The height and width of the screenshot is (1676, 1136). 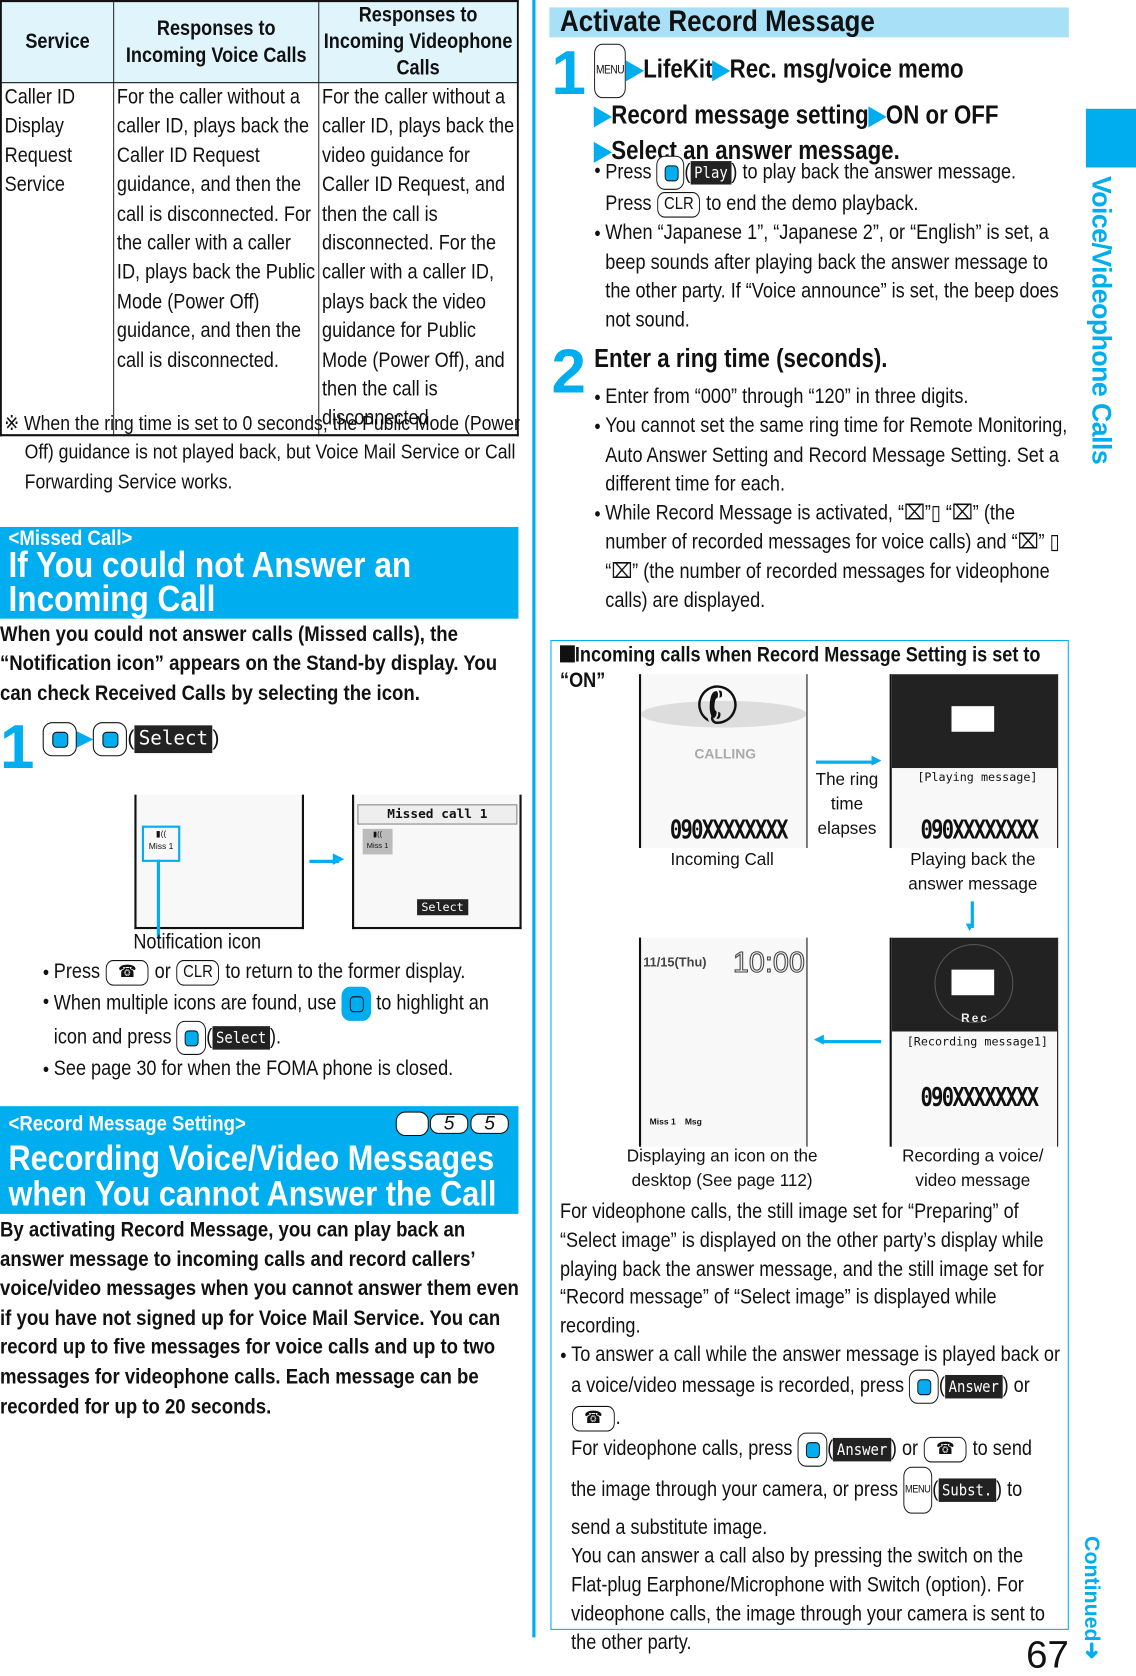 I want to click on notification-icon-label: Notification icon, so click(x=197, y=942).